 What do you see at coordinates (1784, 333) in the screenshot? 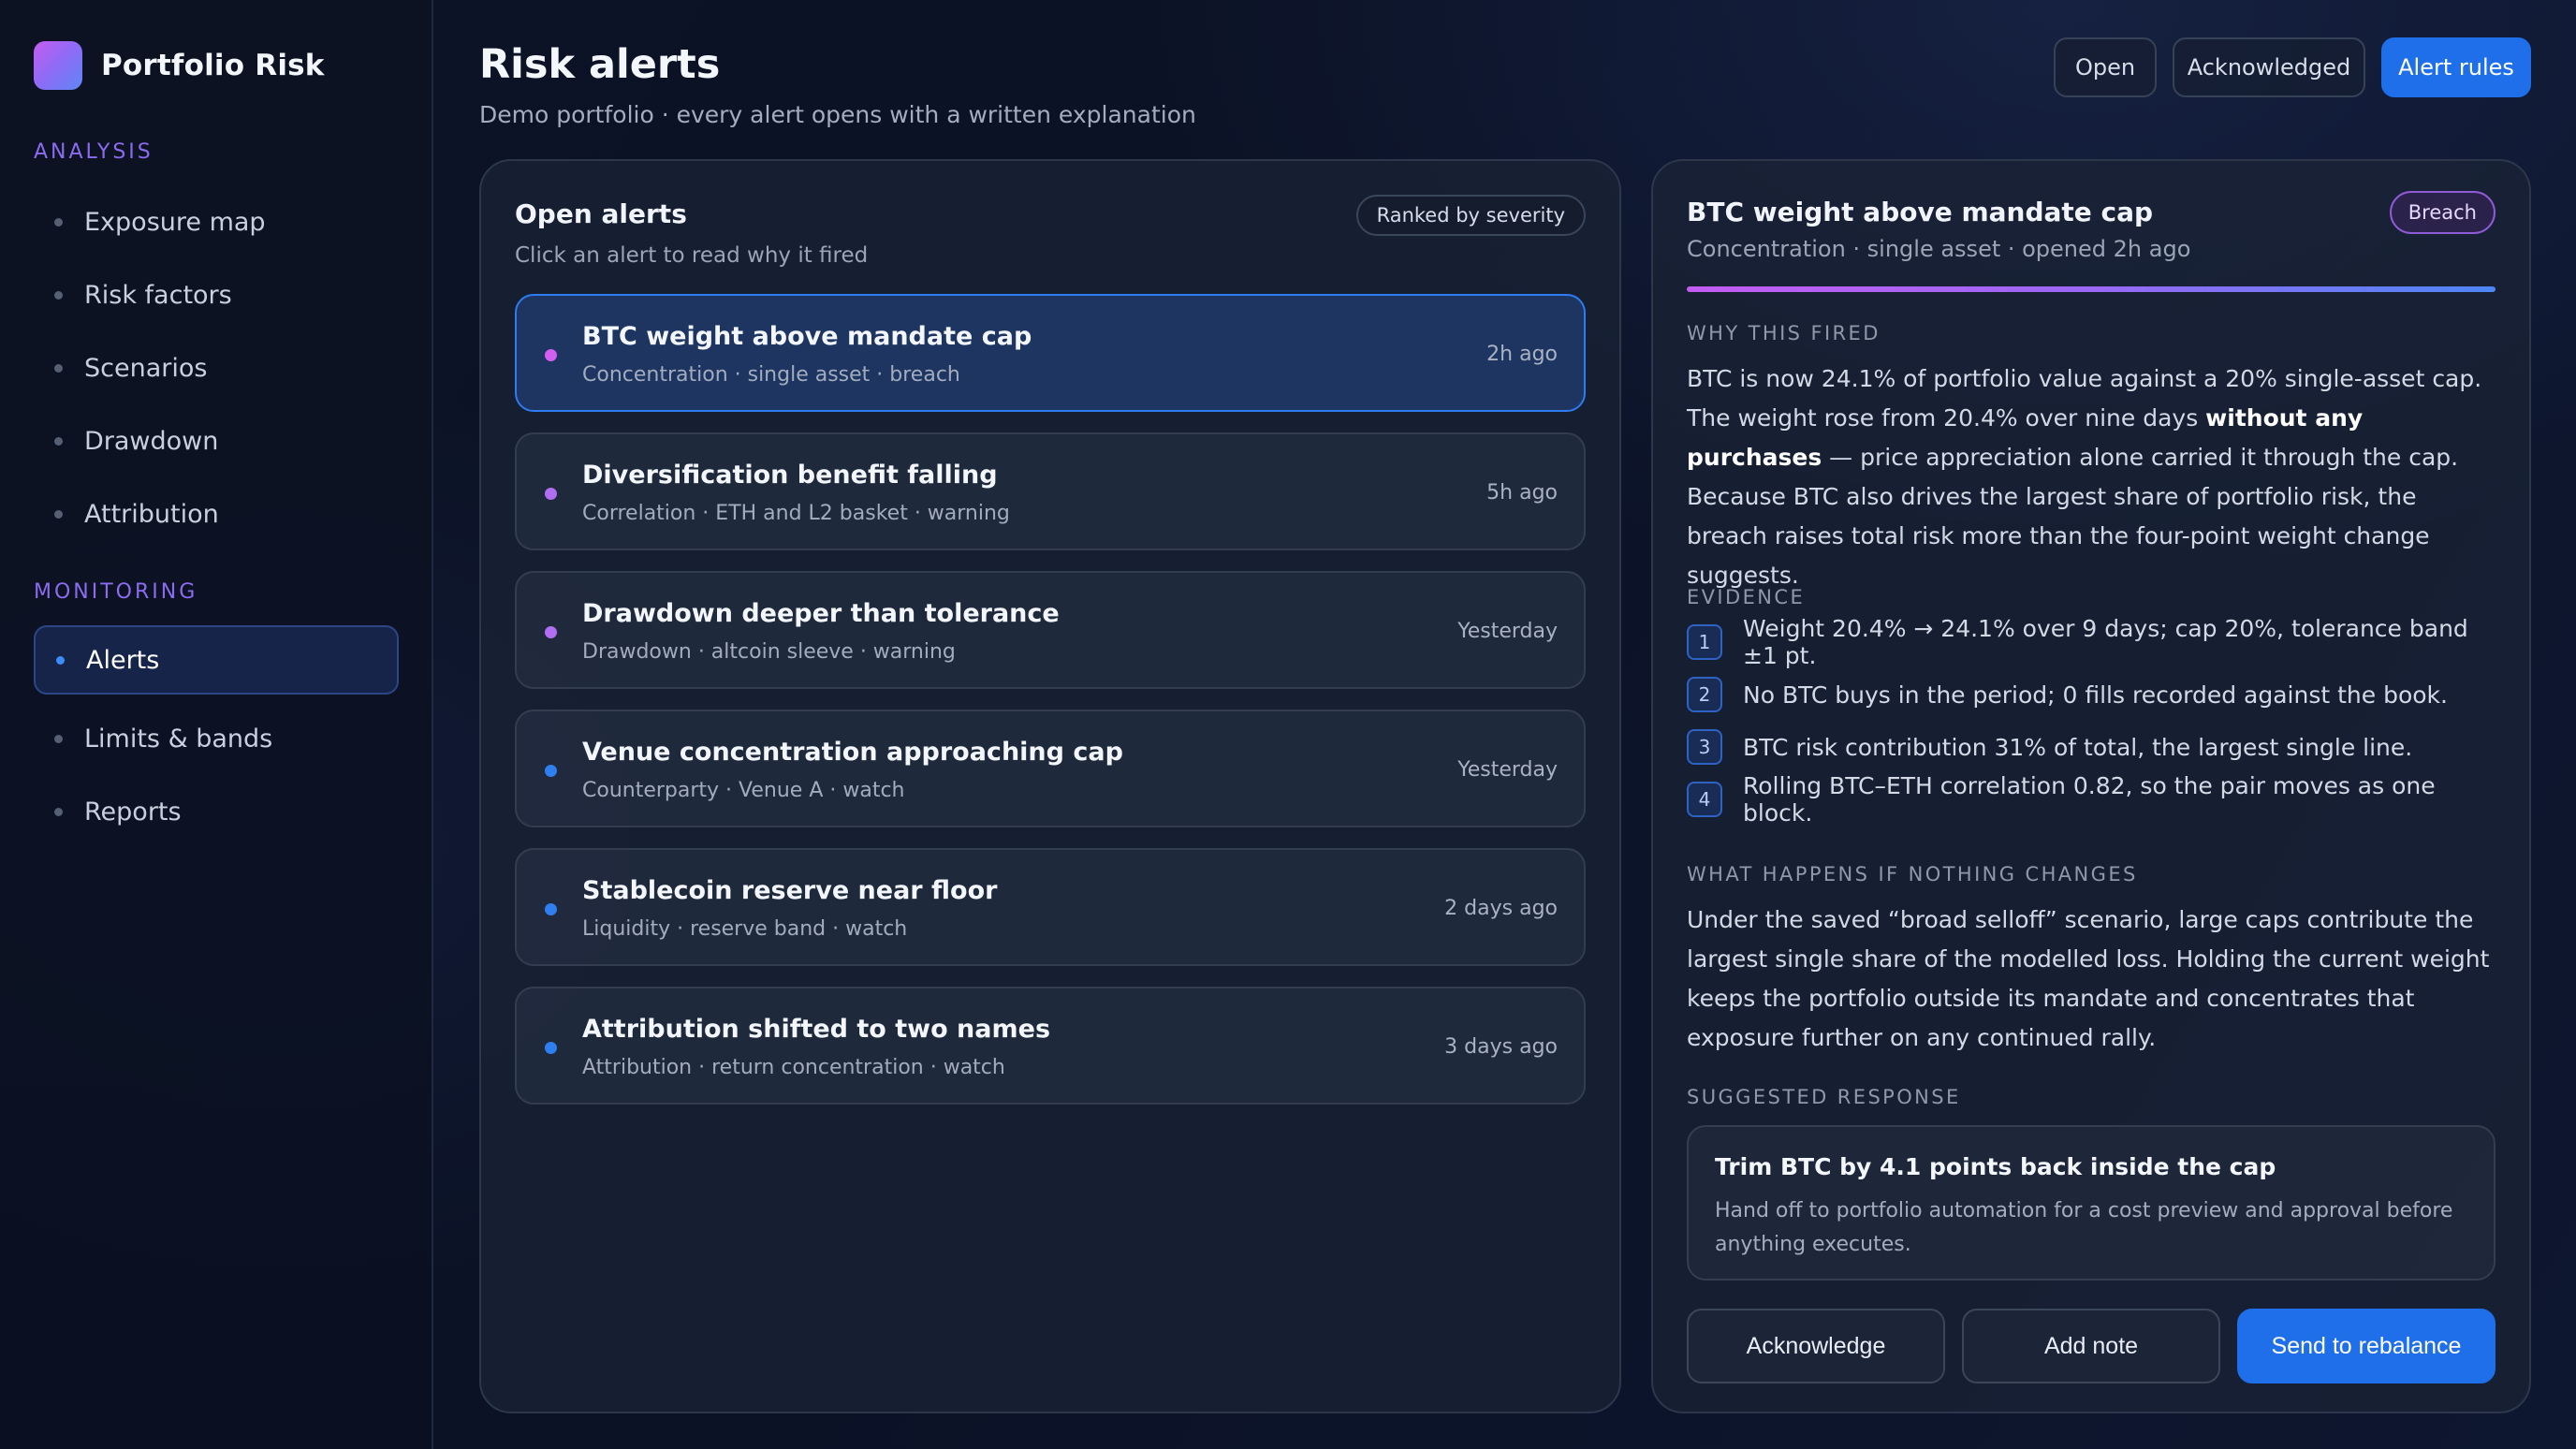
I see `section-heading-why: WHY THIS FIRED` at bounding box center [1784, 333].